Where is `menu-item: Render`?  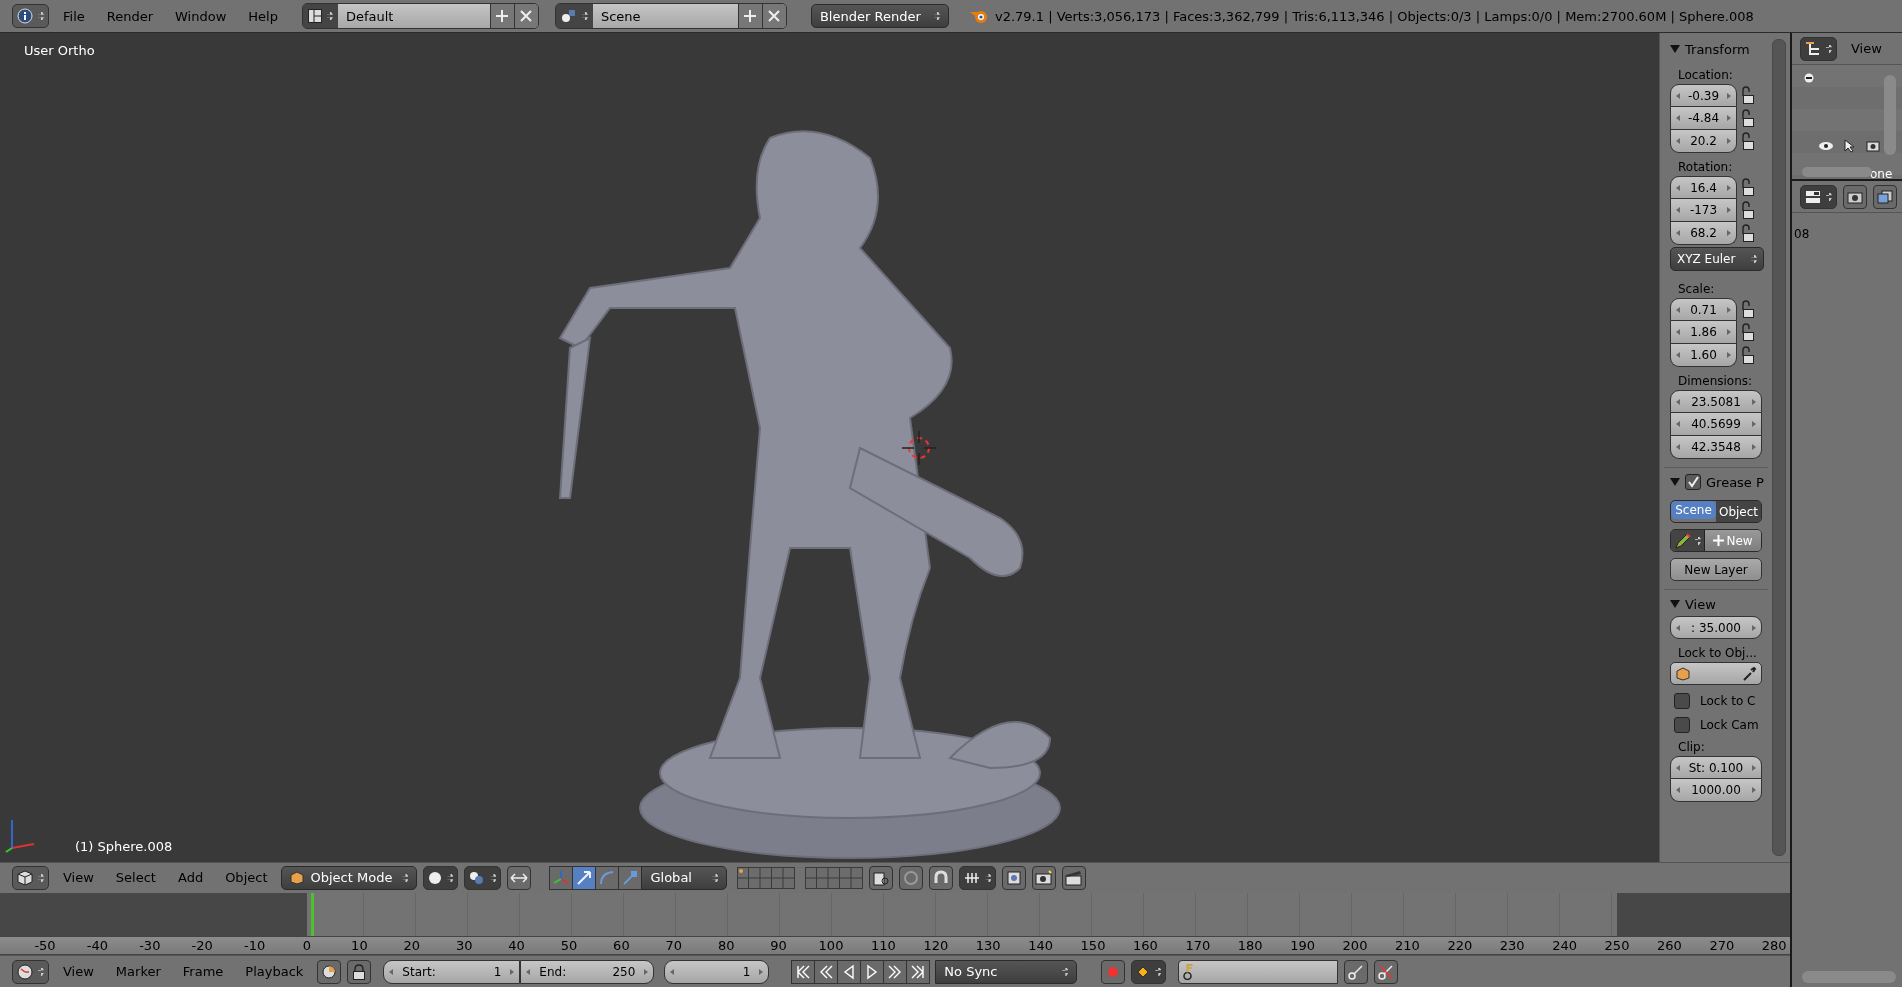
menu-item: Render is located at coordinates (130, 16).